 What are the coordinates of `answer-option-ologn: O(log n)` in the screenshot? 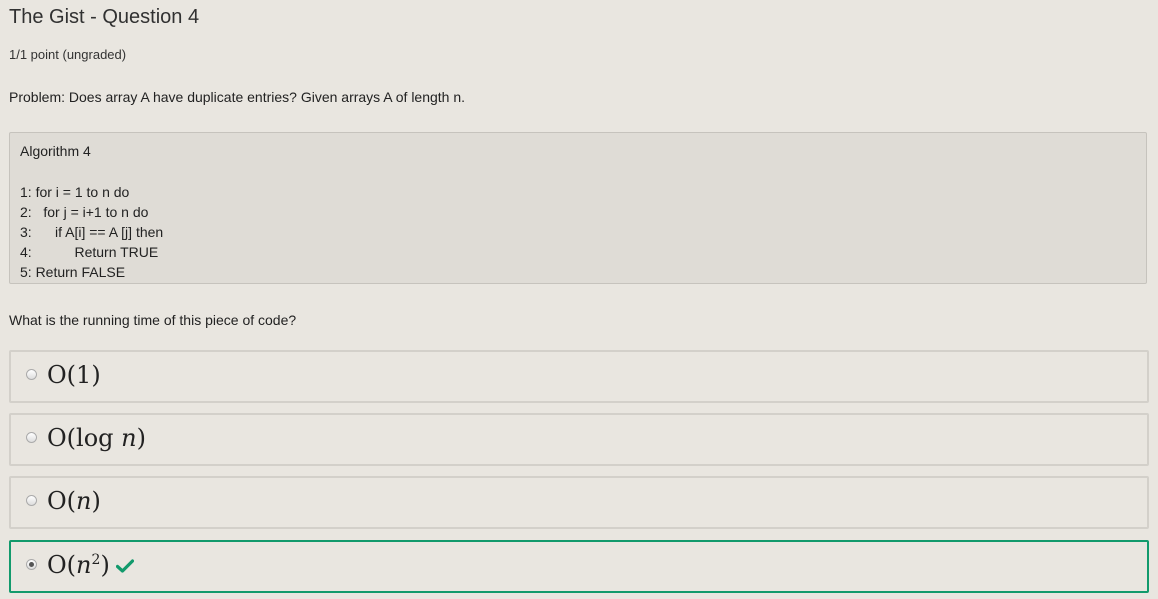 It's located at (579, 439).